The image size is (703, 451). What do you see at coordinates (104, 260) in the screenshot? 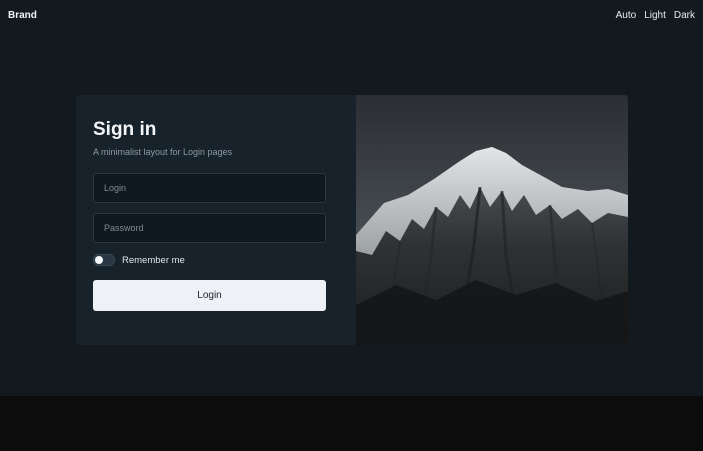
I see `remember-me-toggle` at bounding box center [104, 260].